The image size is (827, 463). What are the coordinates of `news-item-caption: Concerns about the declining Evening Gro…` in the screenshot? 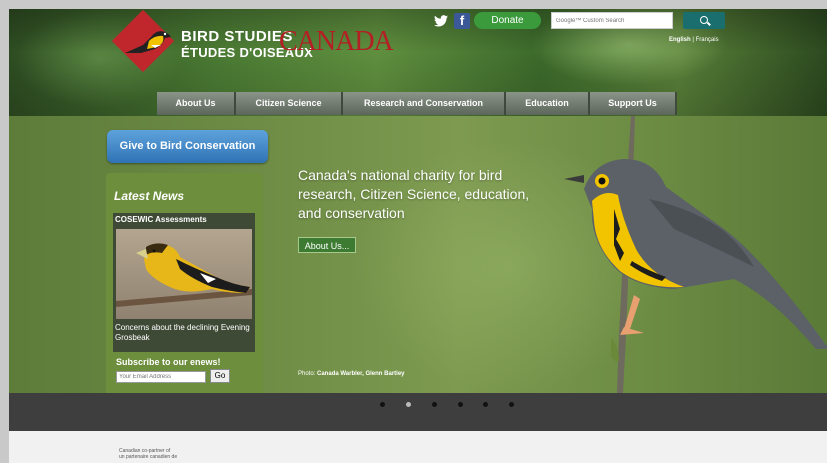 It's located at (184, 333).